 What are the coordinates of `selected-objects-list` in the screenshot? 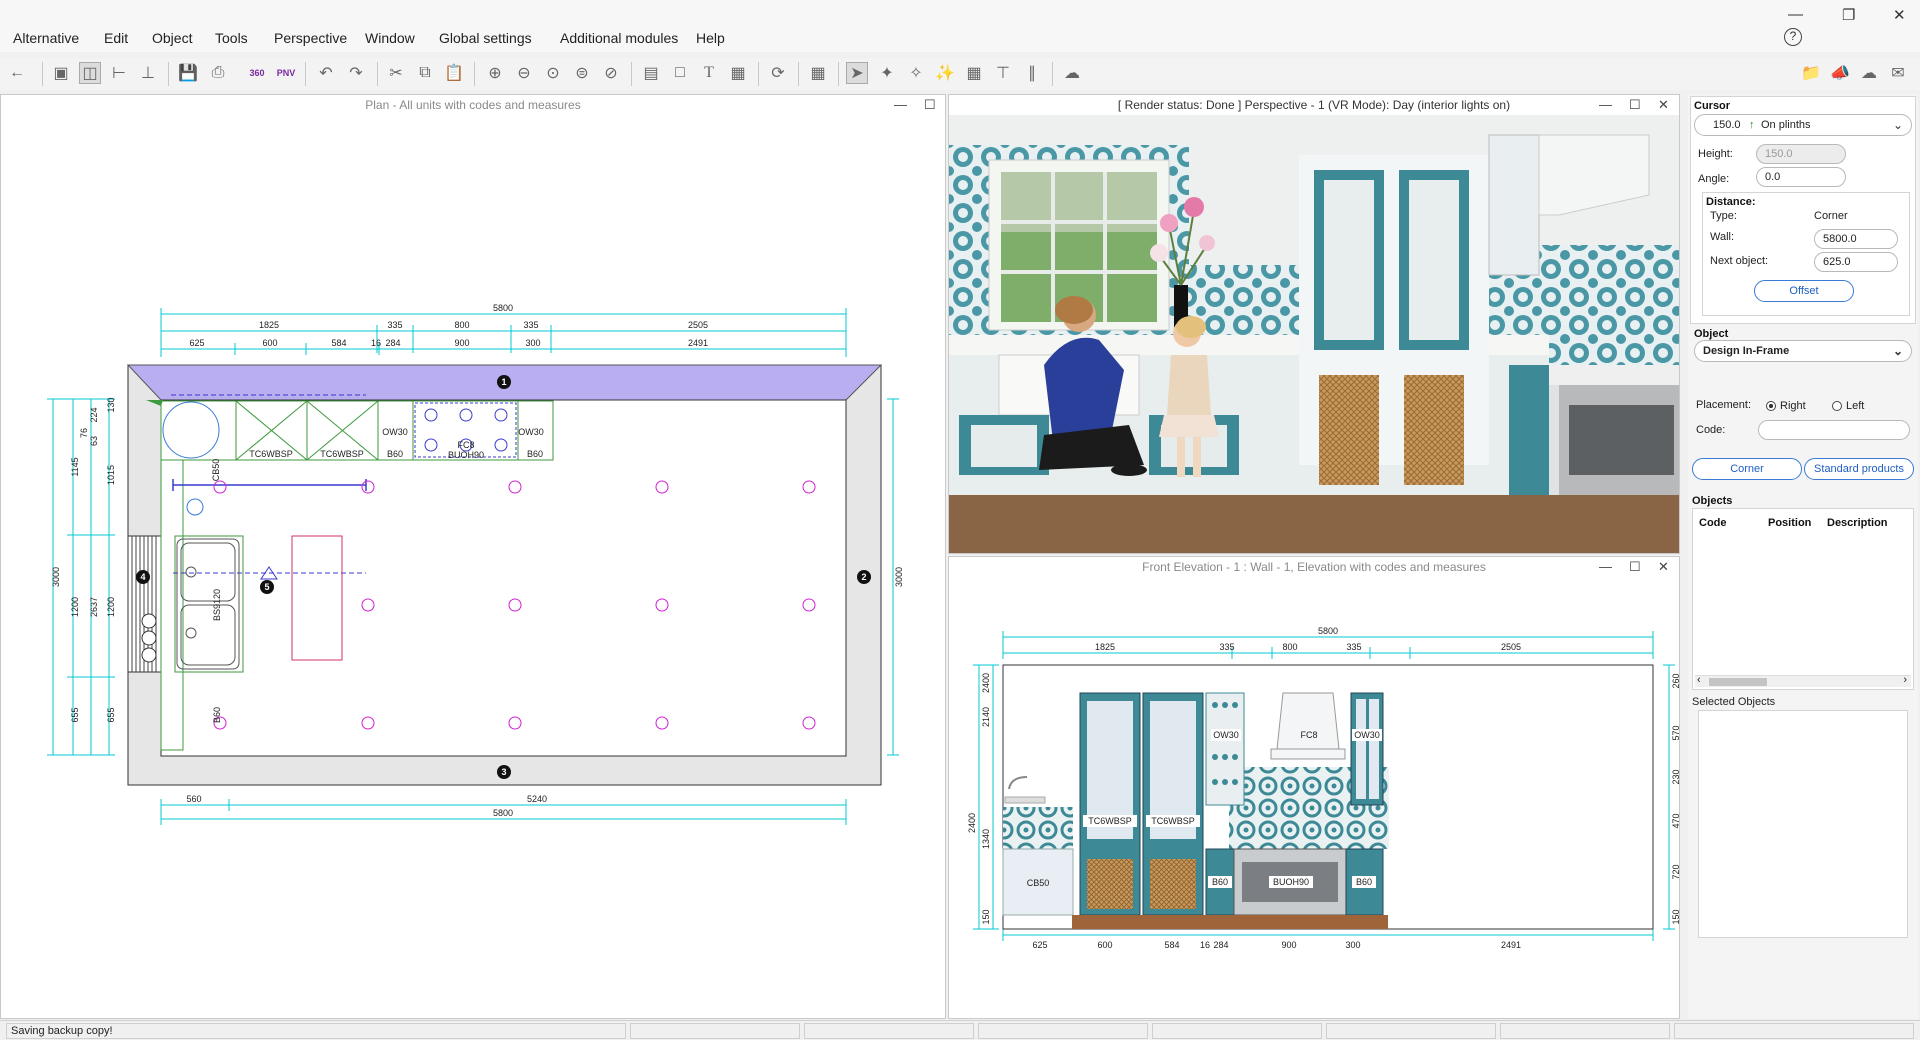 It's located at (1803, 824).